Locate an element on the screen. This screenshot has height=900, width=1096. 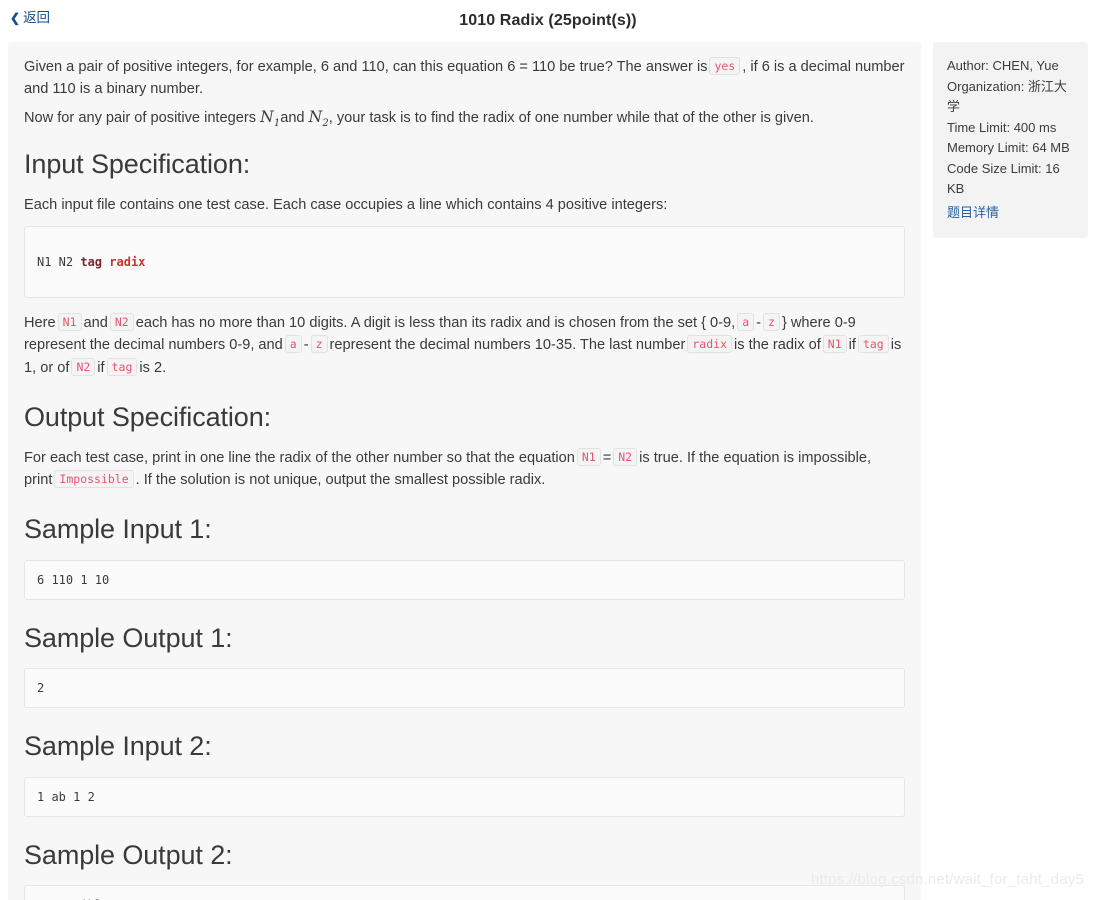
meta-time-limit: Time Limit: 400 ms is located at coordinates (1002, 127).